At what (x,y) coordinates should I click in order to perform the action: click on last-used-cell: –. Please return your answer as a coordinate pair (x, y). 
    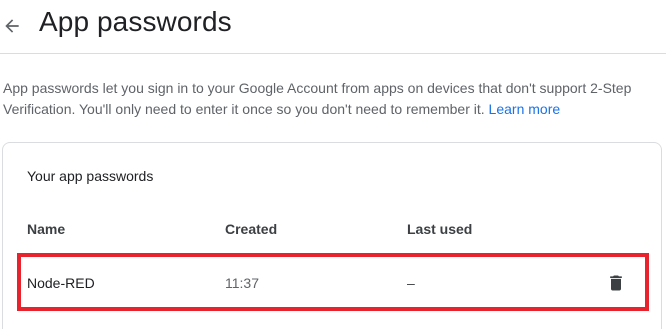
    Looking at the image, I should click on (411, 283).